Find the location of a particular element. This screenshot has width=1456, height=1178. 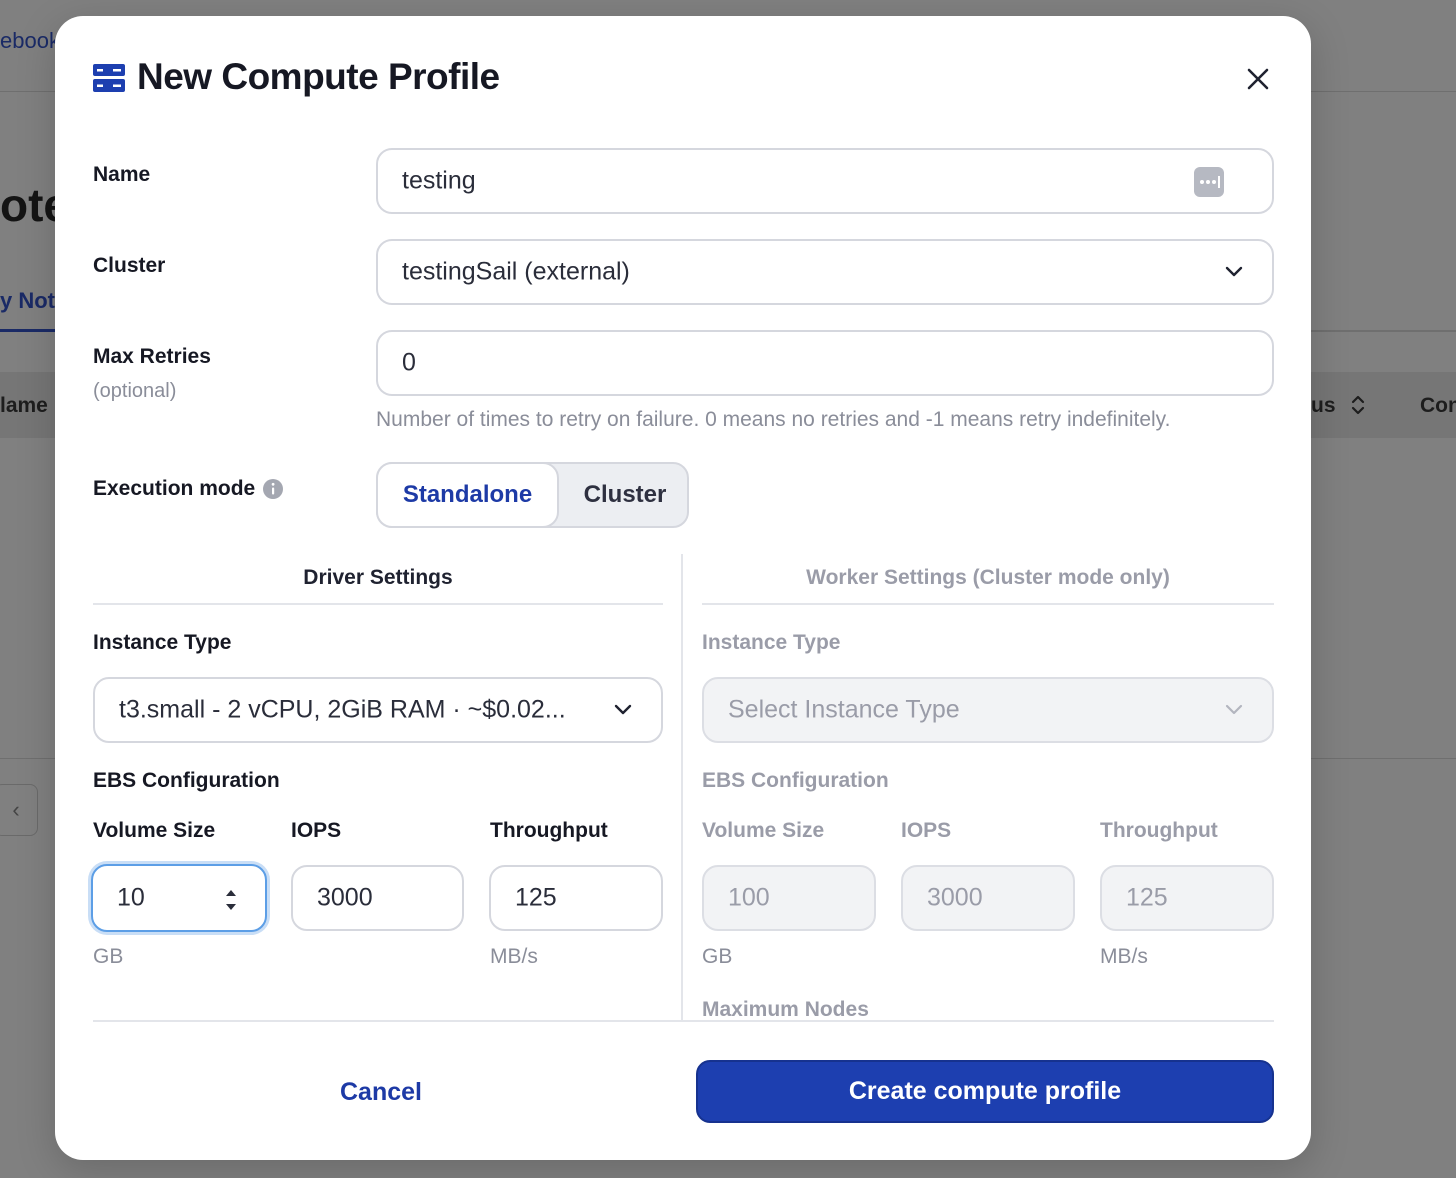

driver-throughput-value: 125 is located at coordinates (536, 897).